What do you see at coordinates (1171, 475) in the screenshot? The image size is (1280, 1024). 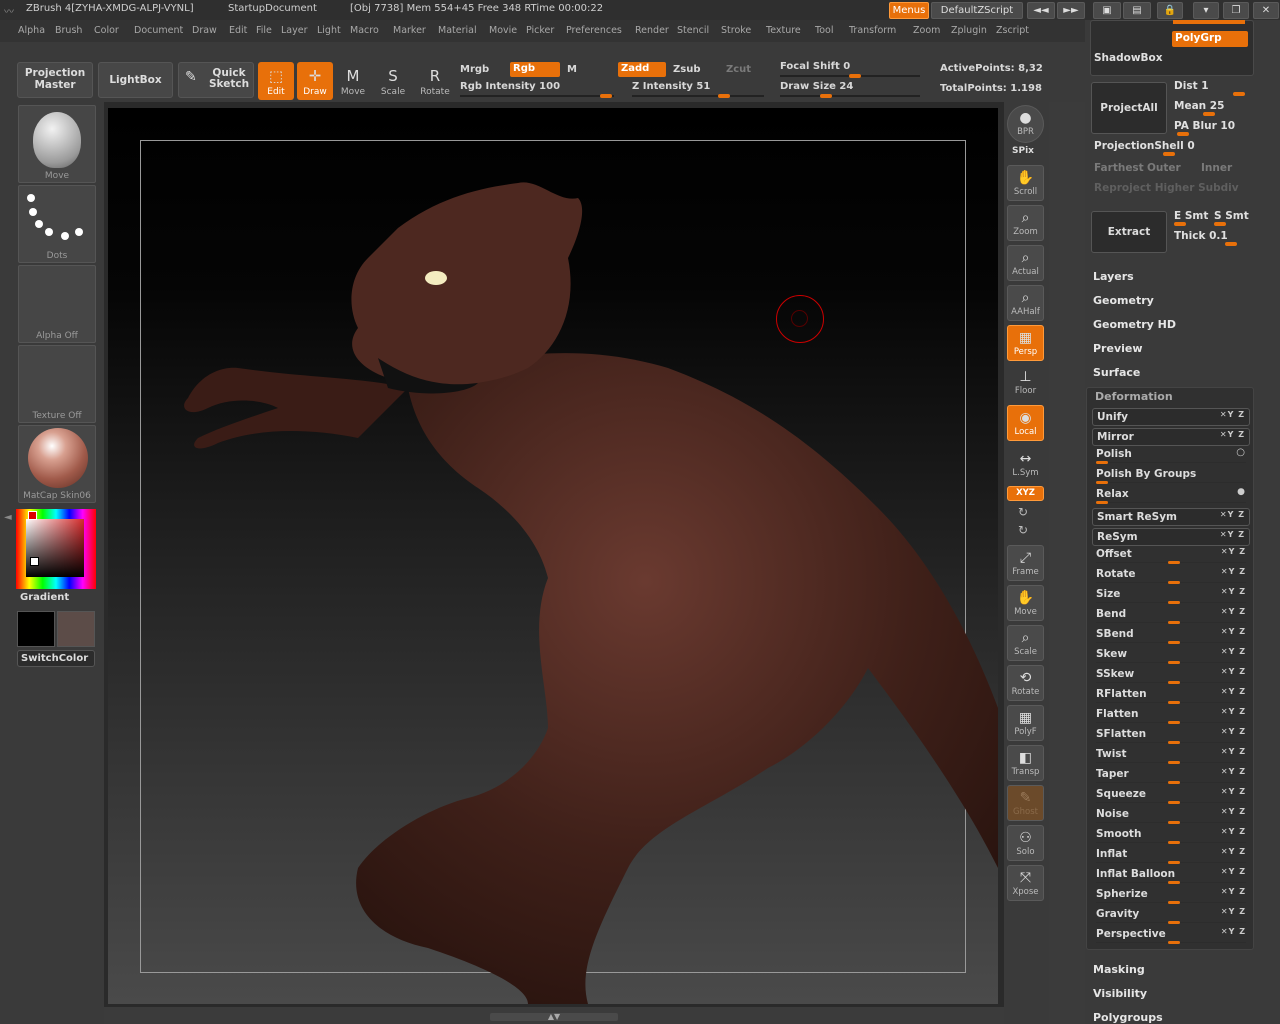 I see `polish-by-groups-slider: Polish By Groups` at bounding box center [1171, 475].